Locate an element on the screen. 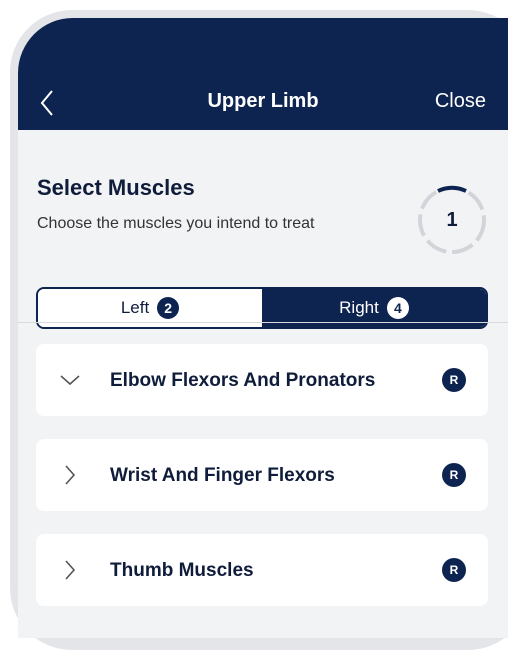 The width and height of the screenshot is (508, 650). segment-right-count: 4 is located at coordinates (397, 308).